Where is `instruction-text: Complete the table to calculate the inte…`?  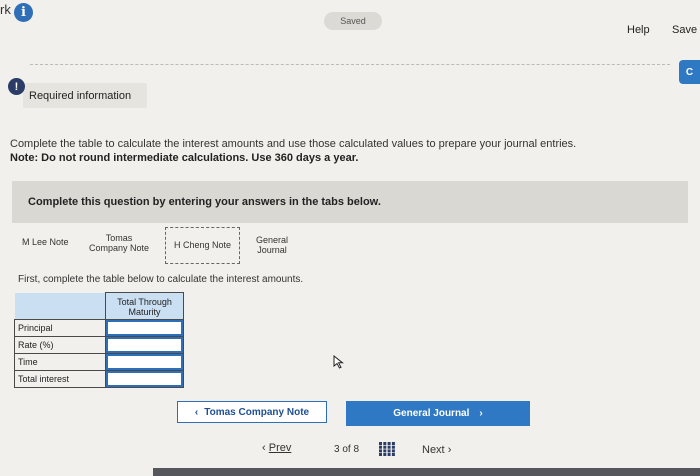 instruction-text: Complete the table to calculate the inte… is located at coordinates (293, 144).